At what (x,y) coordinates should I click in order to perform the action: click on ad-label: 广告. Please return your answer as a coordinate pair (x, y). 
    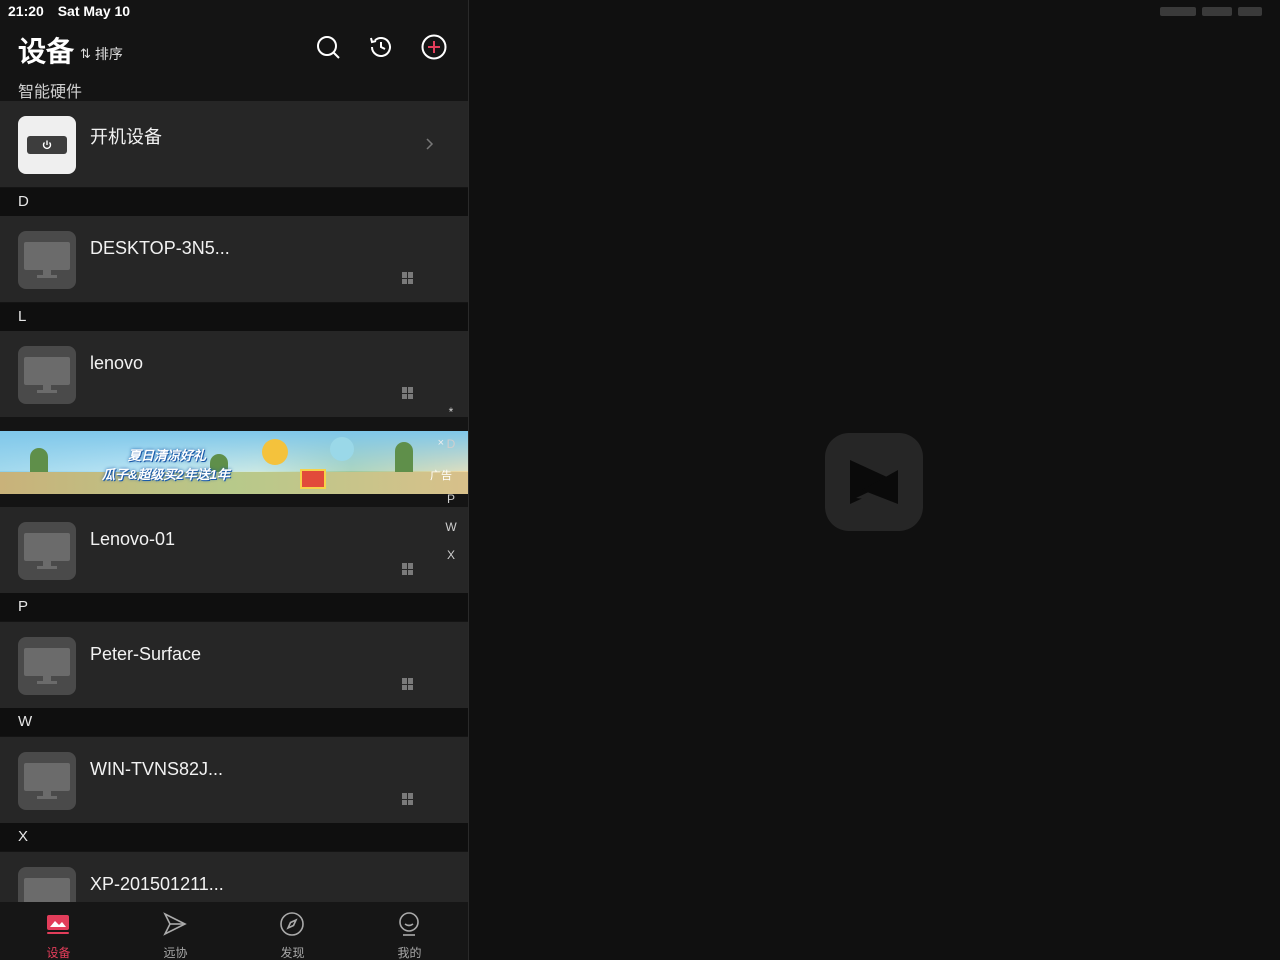
    Looking at the image, I should click on (441, 476).